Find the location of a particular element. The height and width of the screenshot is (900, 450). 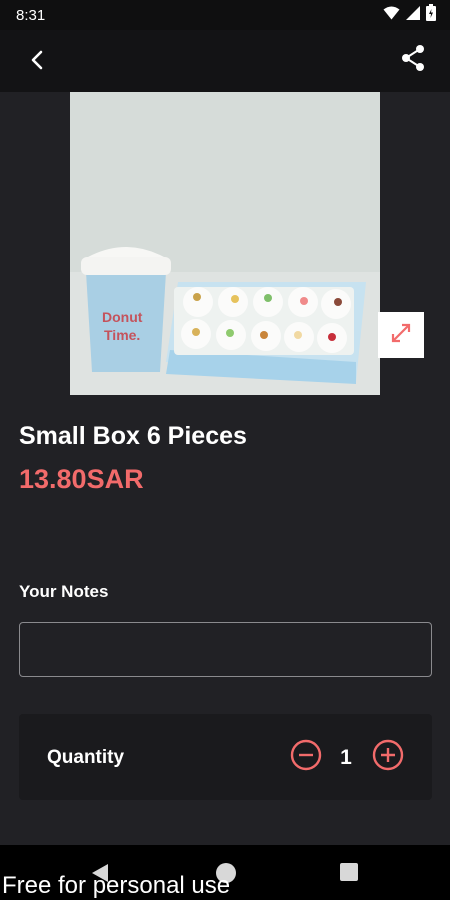

product-price: 13.80SAR is located at coordinates (81, 479).